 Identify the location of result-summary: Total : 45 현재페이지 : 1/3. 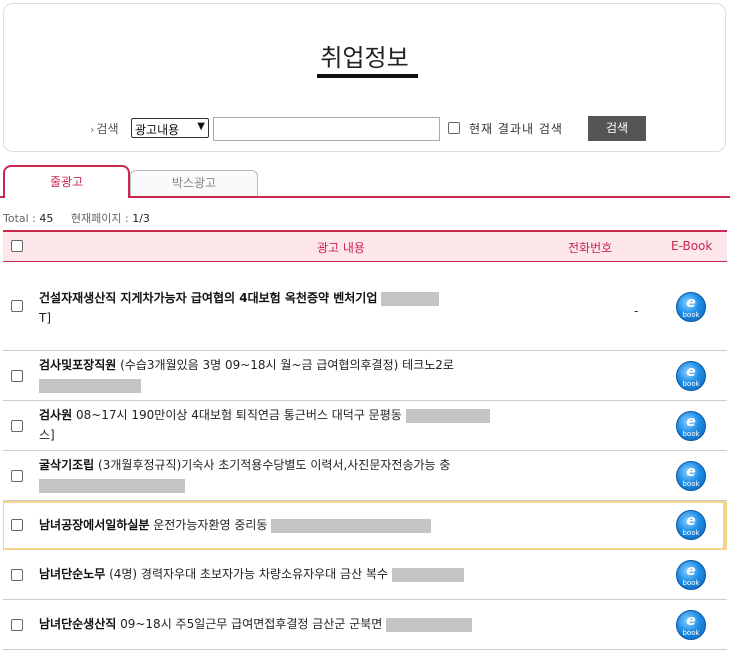
(76, 218).